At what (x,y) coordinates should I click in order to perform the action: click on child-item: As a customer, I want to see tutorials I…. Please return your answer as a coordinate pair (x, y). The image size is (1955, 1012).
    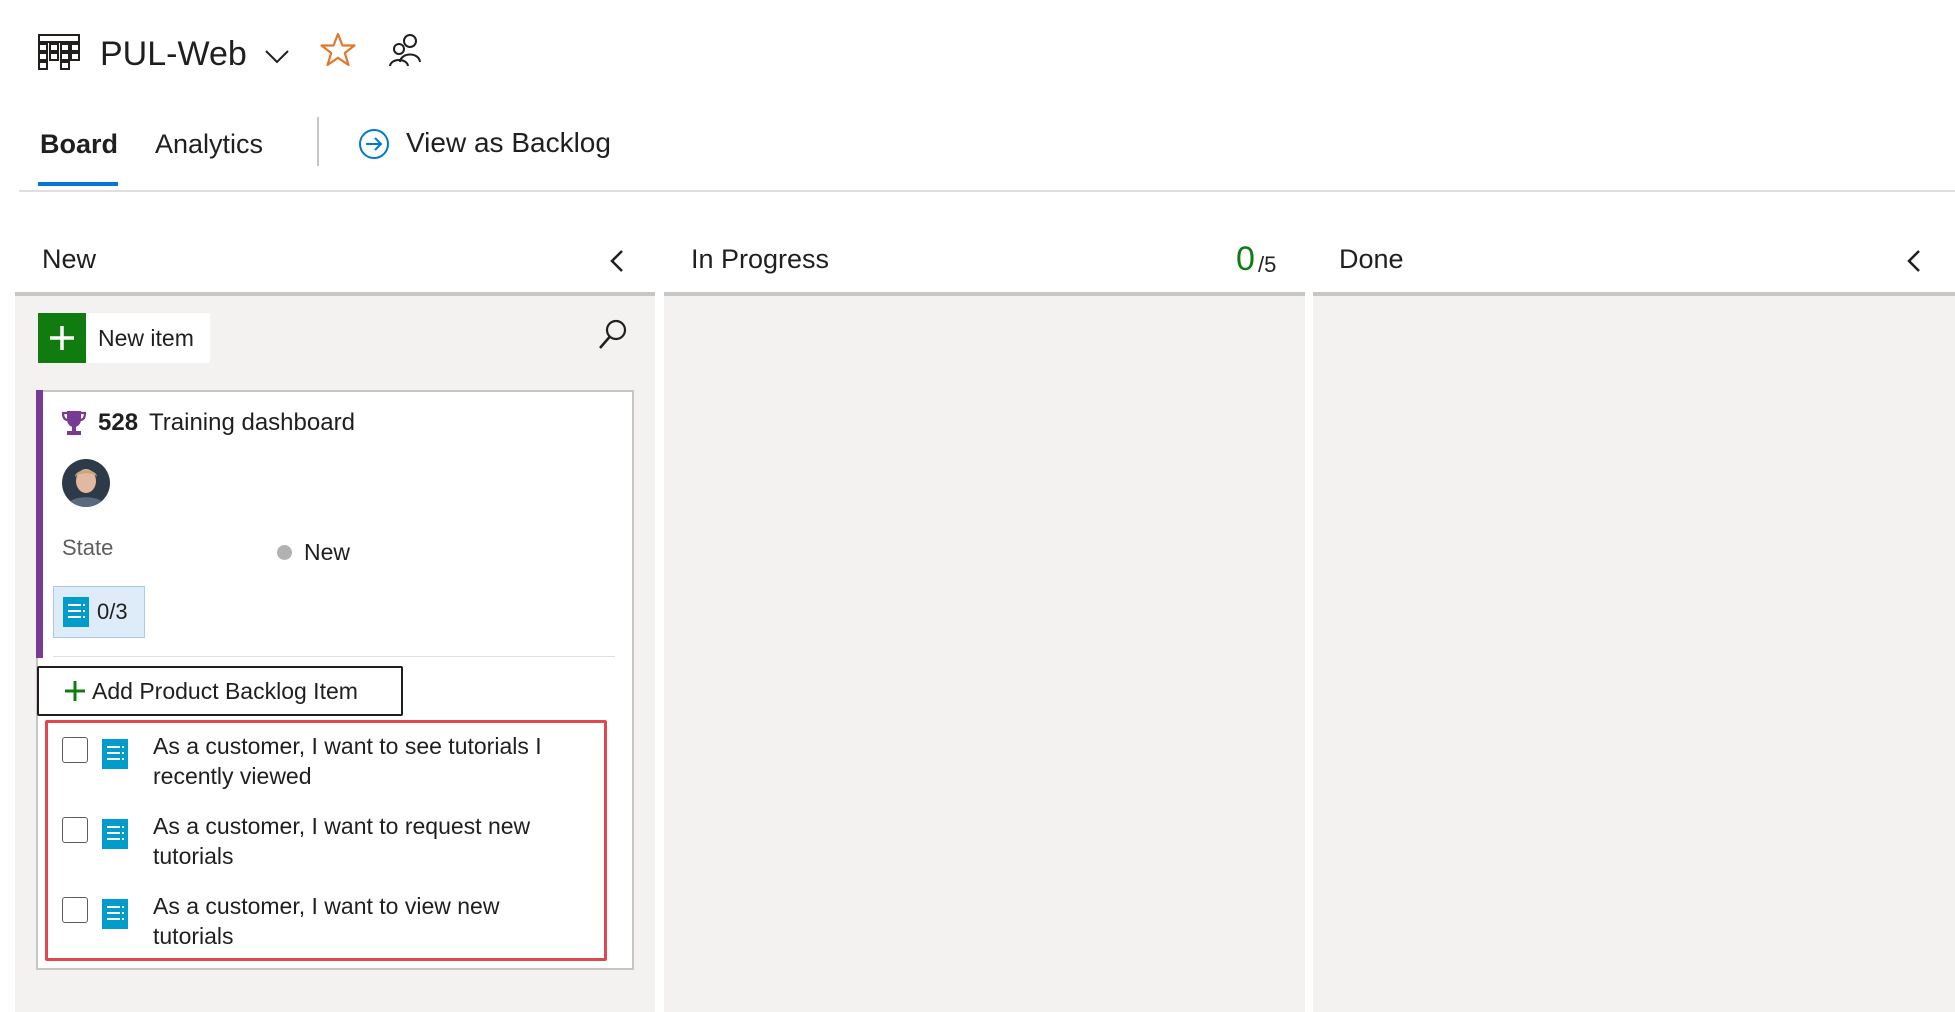
    Looking at the image, I should click on (332, 770).